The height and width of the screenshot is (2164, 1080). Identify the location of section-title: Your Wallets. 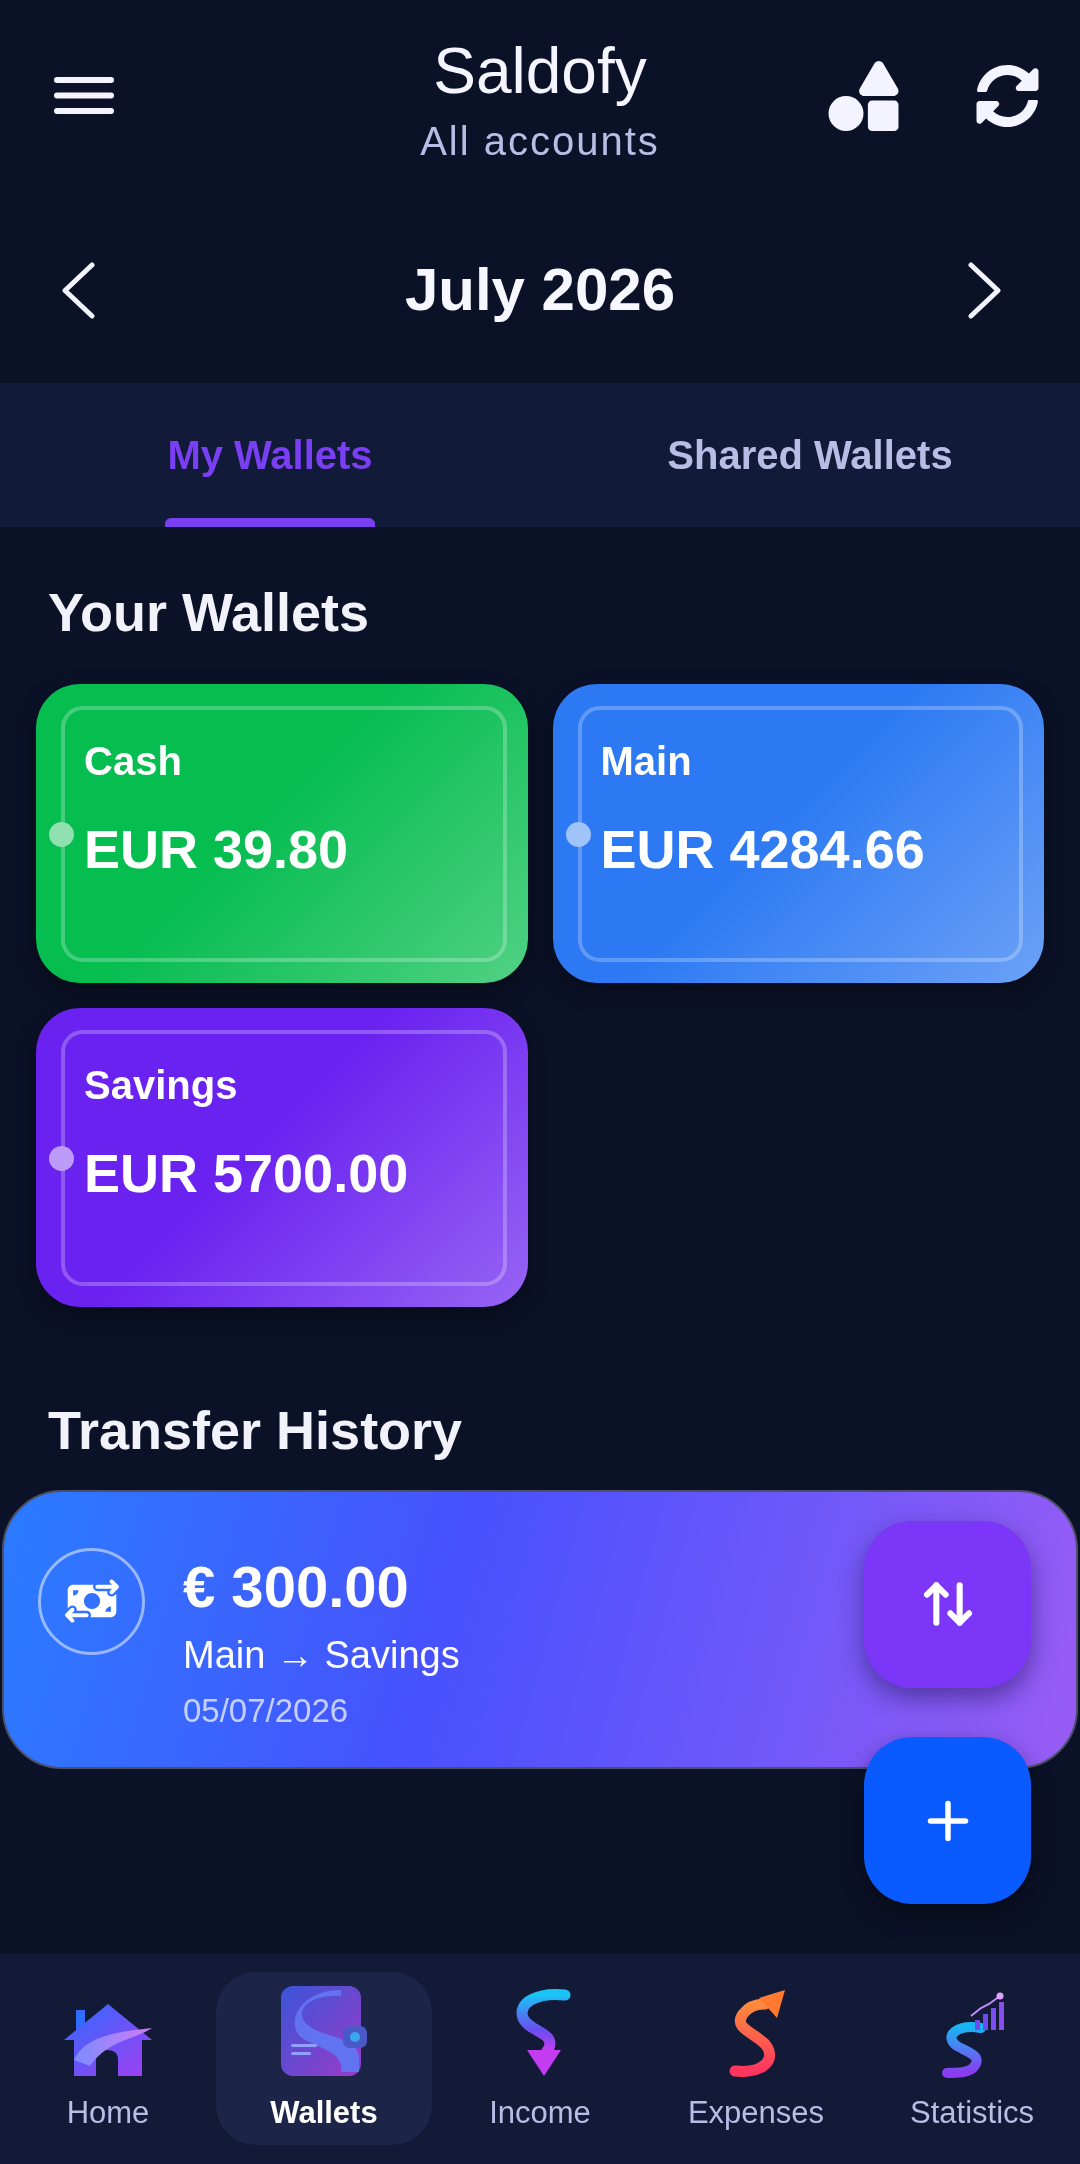
(209, 613).